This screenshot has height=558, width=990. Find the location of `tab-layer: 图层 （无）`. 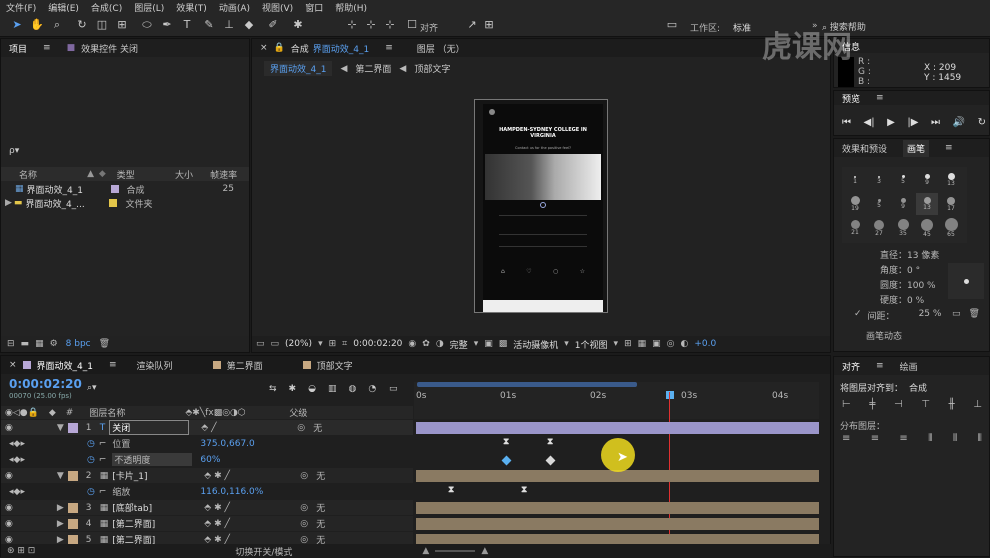

tab-layer: 图层 （无） is located at coordinates (441, 48).